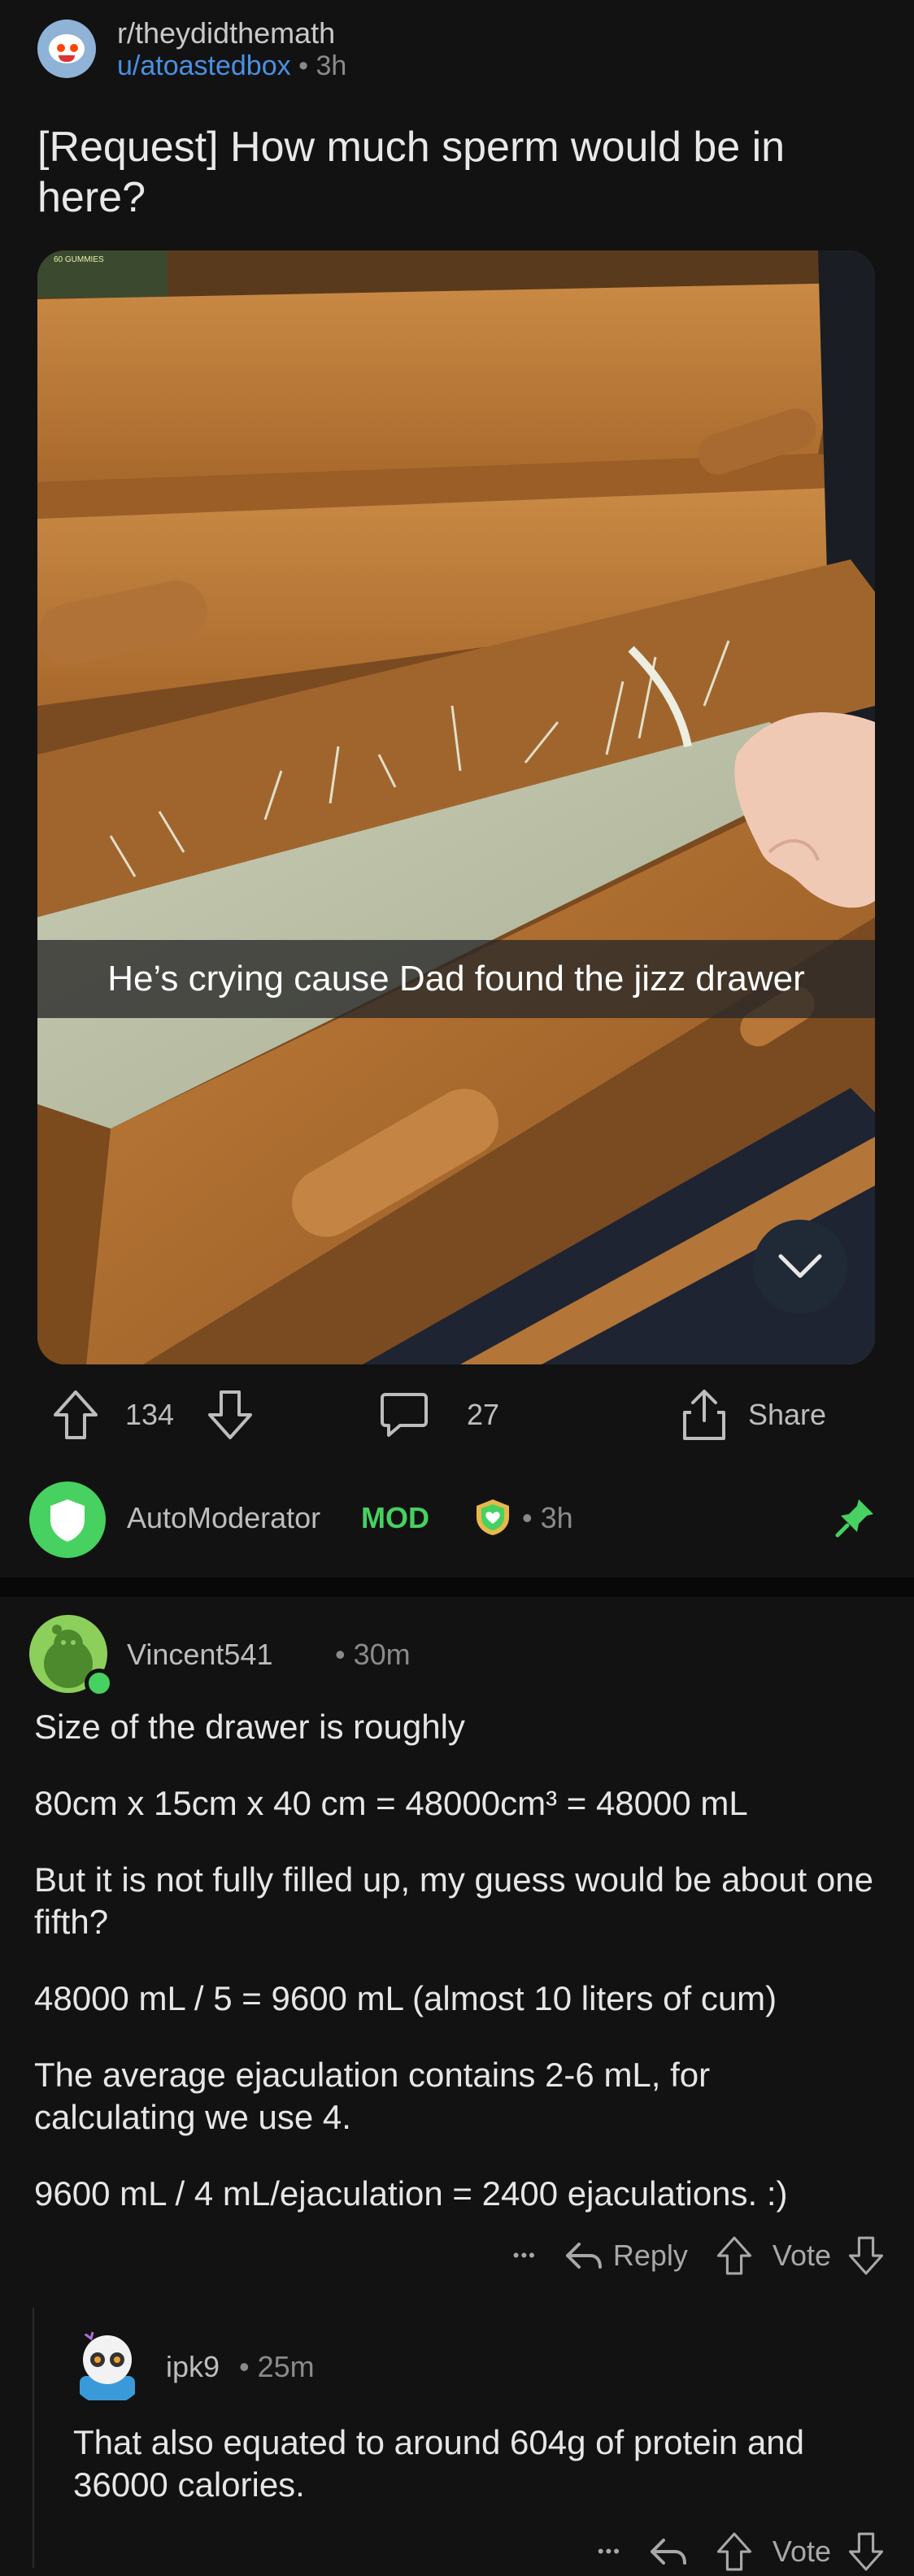 The width and height of the screenshot is (914, 2576). Describe the element at coordinates (79, 259) in the screenshot. I see `gummies-label: 60 GUMMIES` at that location.